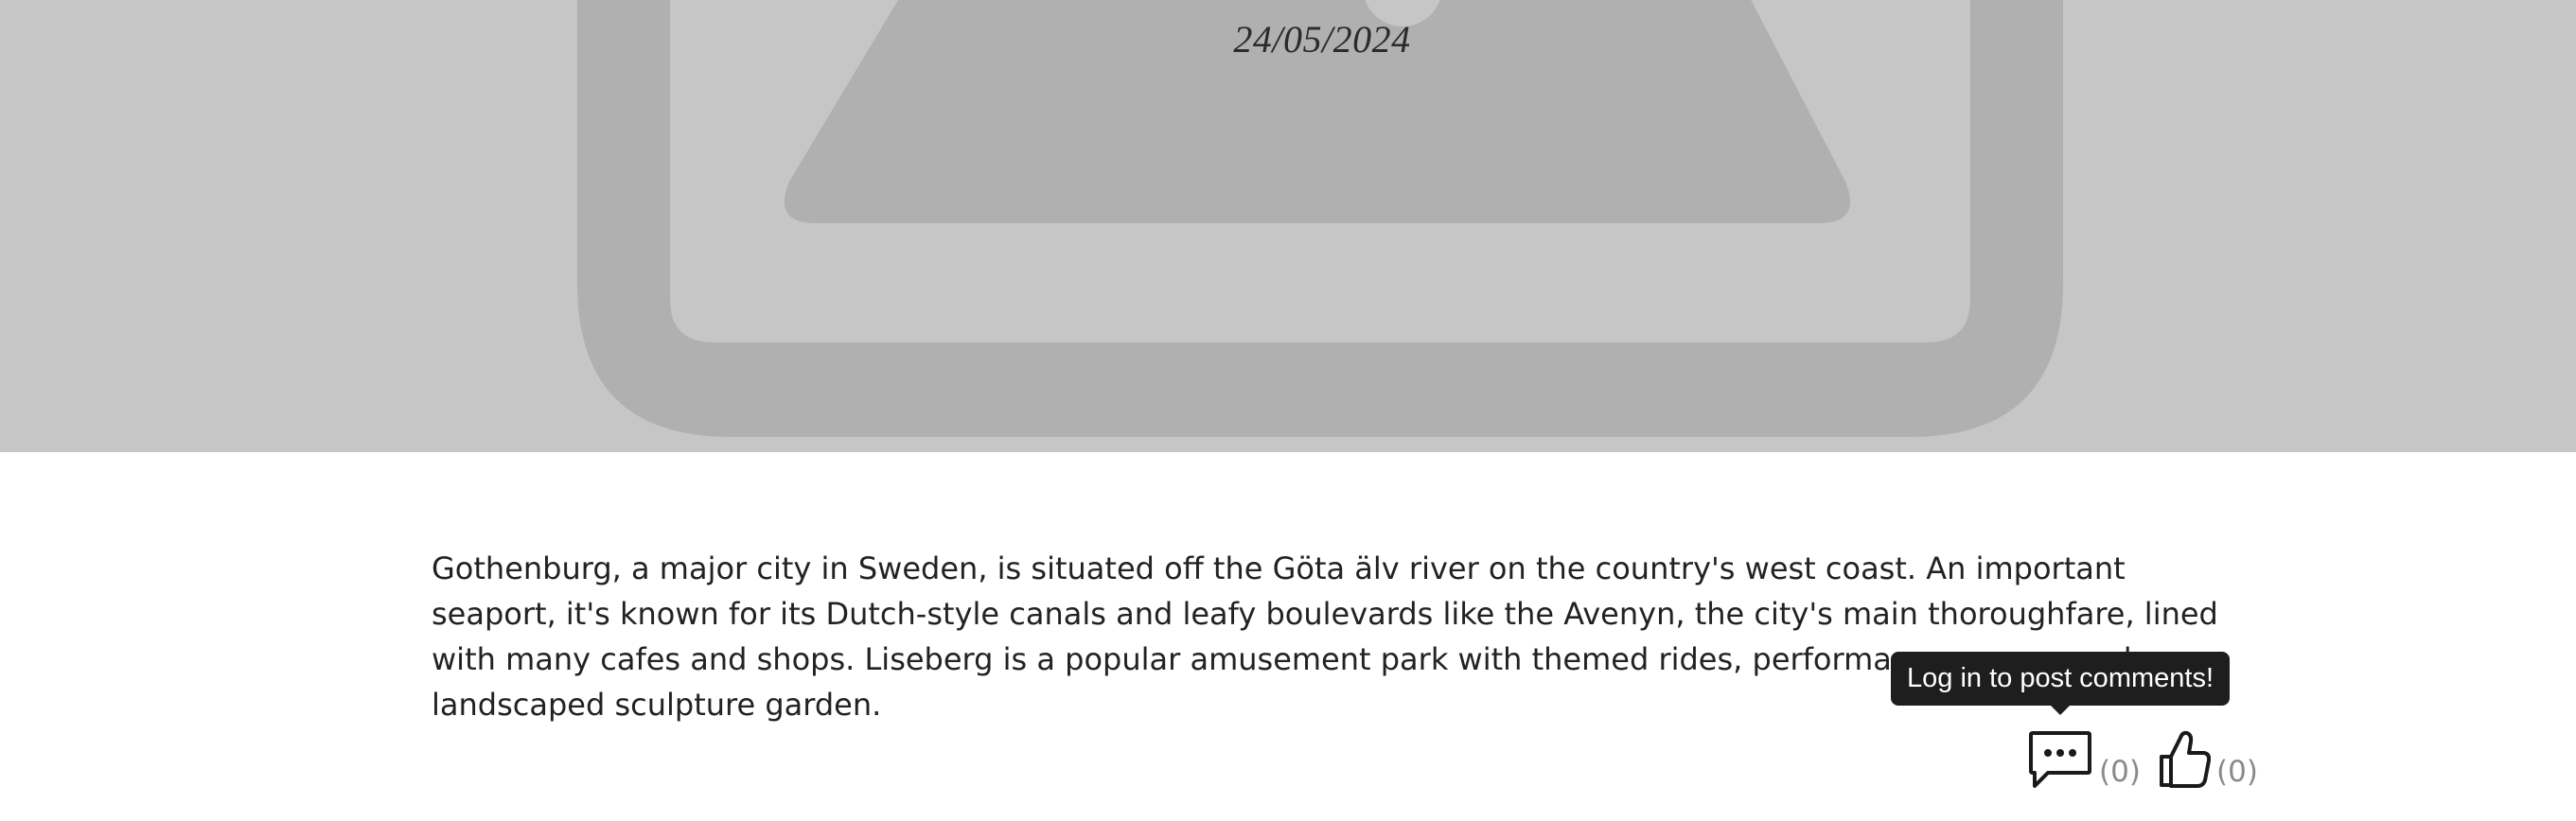 The height and width of the screenshot is (821, 2576). Describe the element at coordinates (1322, 39) in the screenshot. I see `article-date: 24/05/2024` at that location.